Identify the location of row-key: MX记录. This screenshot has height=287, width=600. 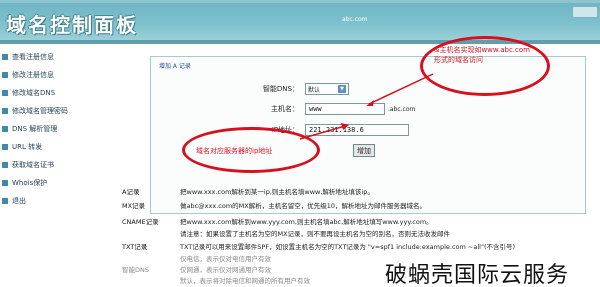
(134, 206).